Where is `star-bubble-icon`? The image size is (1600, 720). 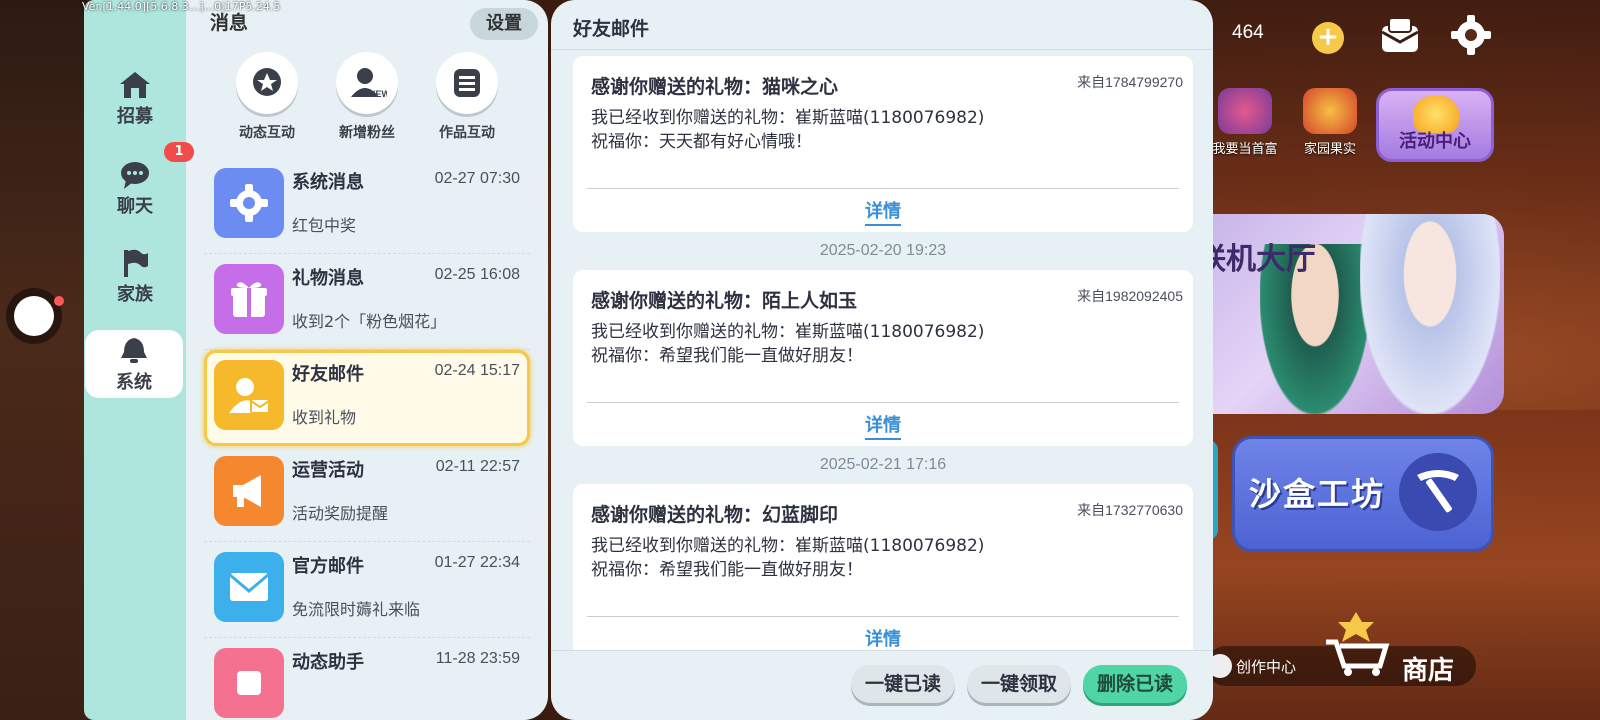 star-bubble-icon is located at coordinates (267, 83).